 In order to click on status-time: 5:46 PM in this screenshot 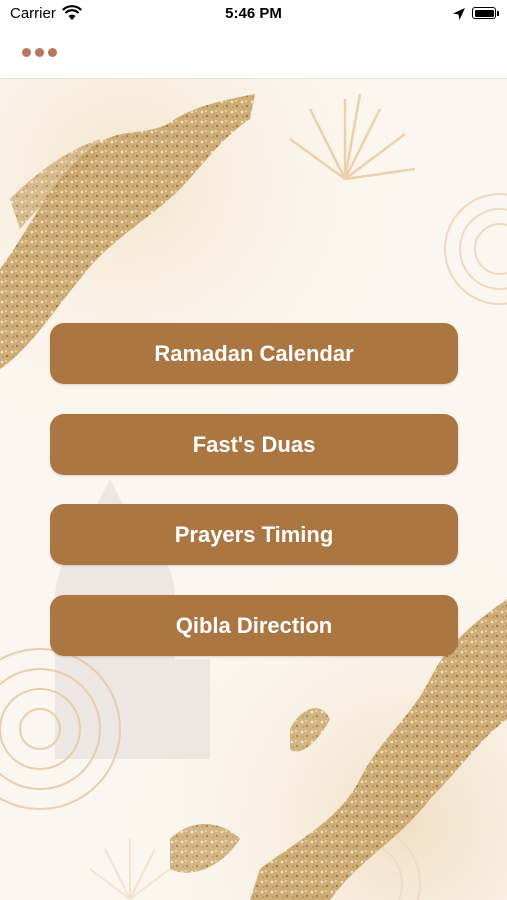, I will do `click(253, 13)`.